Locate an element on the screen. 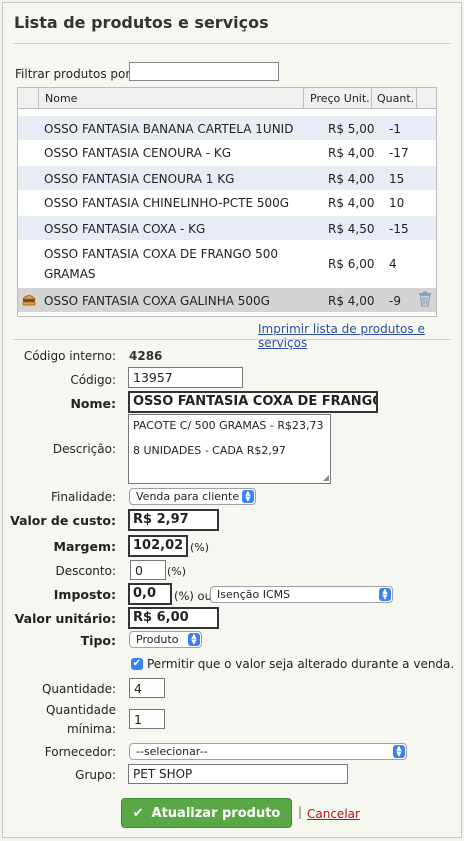 This screenshot has height=841, width=464. row-name: OSSO FANTASIA BANANA CARTELA 1UNID is located at coordinates (169, 129).